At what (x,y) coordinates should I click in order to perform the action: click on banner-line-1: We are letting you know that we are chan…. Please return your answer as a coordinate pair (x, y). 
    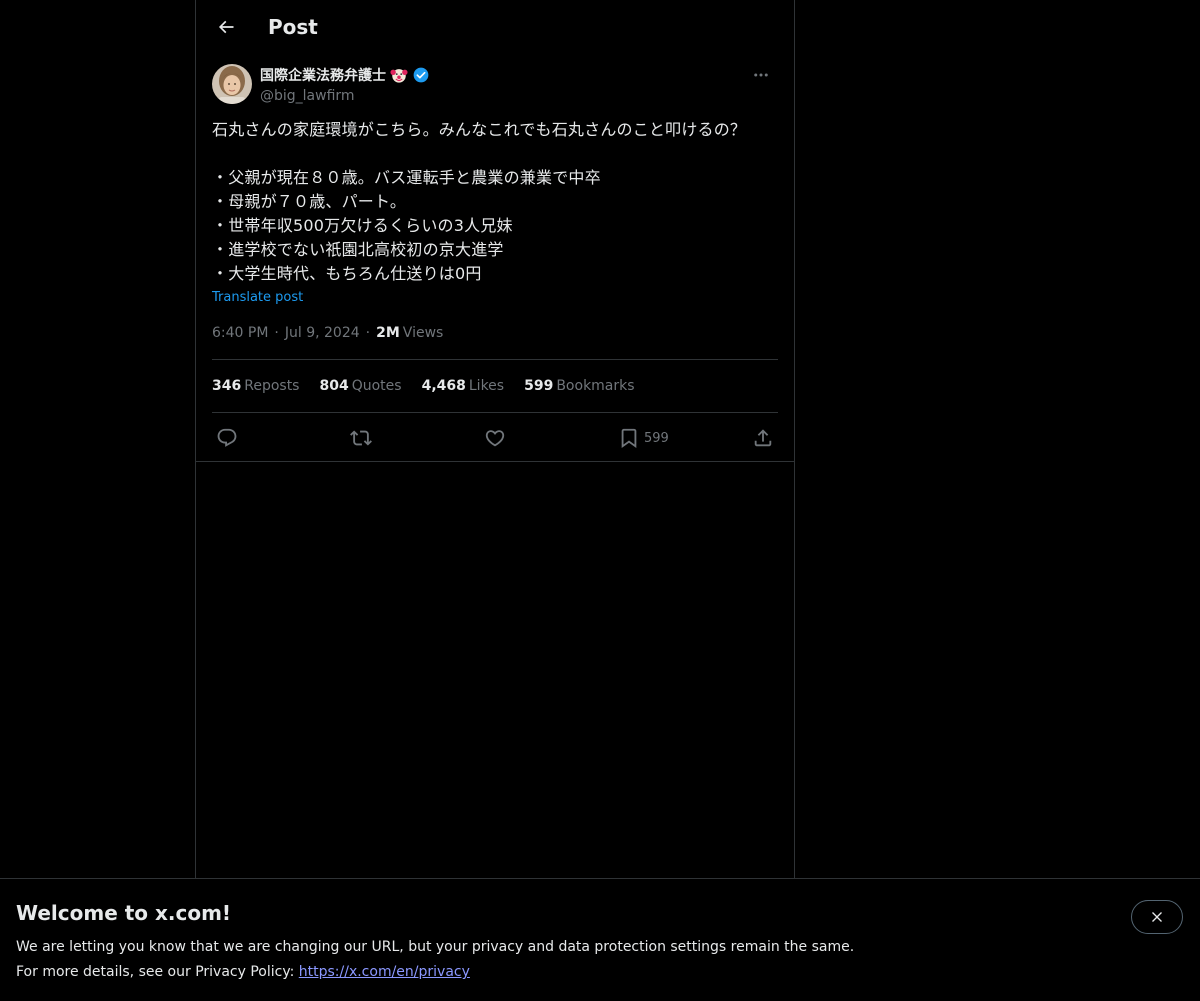
    Looking at the image, I should click on (435, 947).